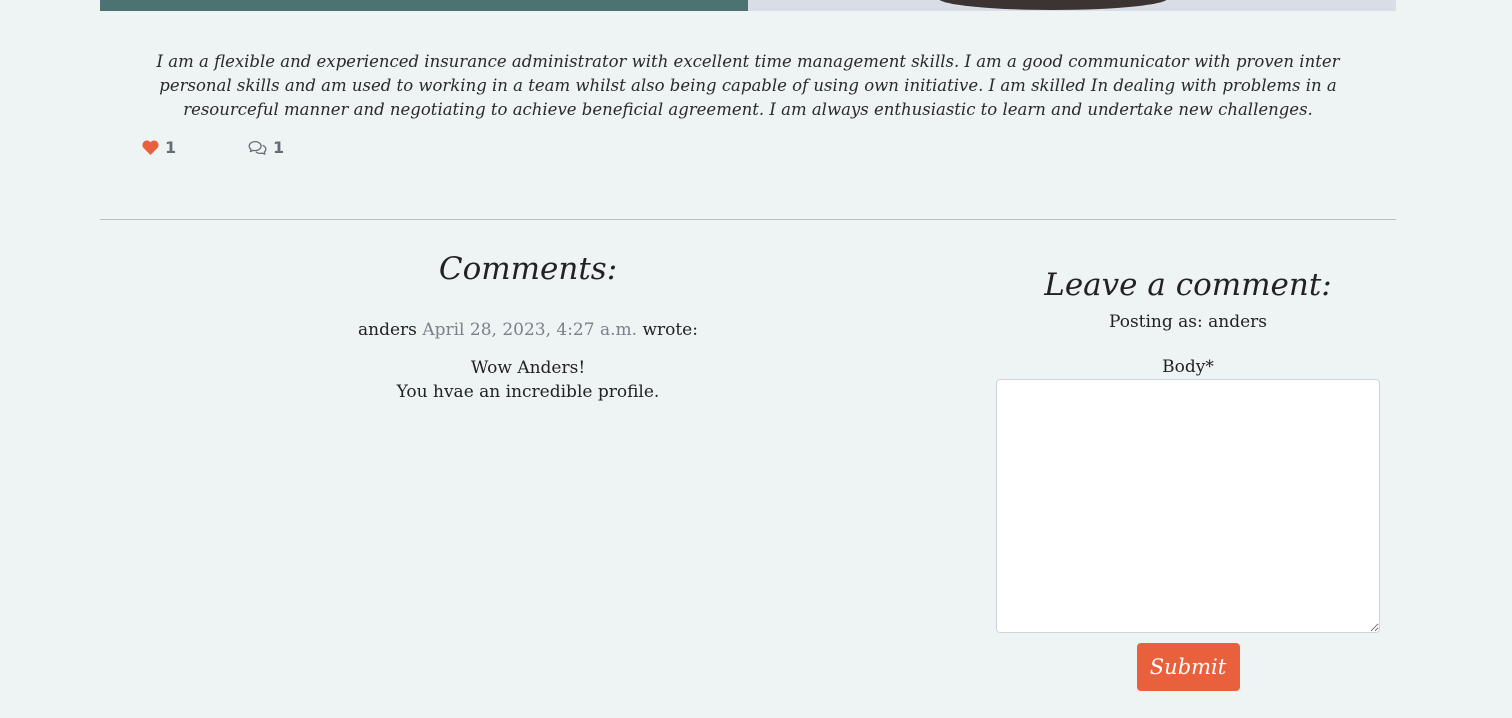  Describe the element at coordinates (1188, 322) in the screenshot. I see `posting-as-text: Posting as: anders` at that location.